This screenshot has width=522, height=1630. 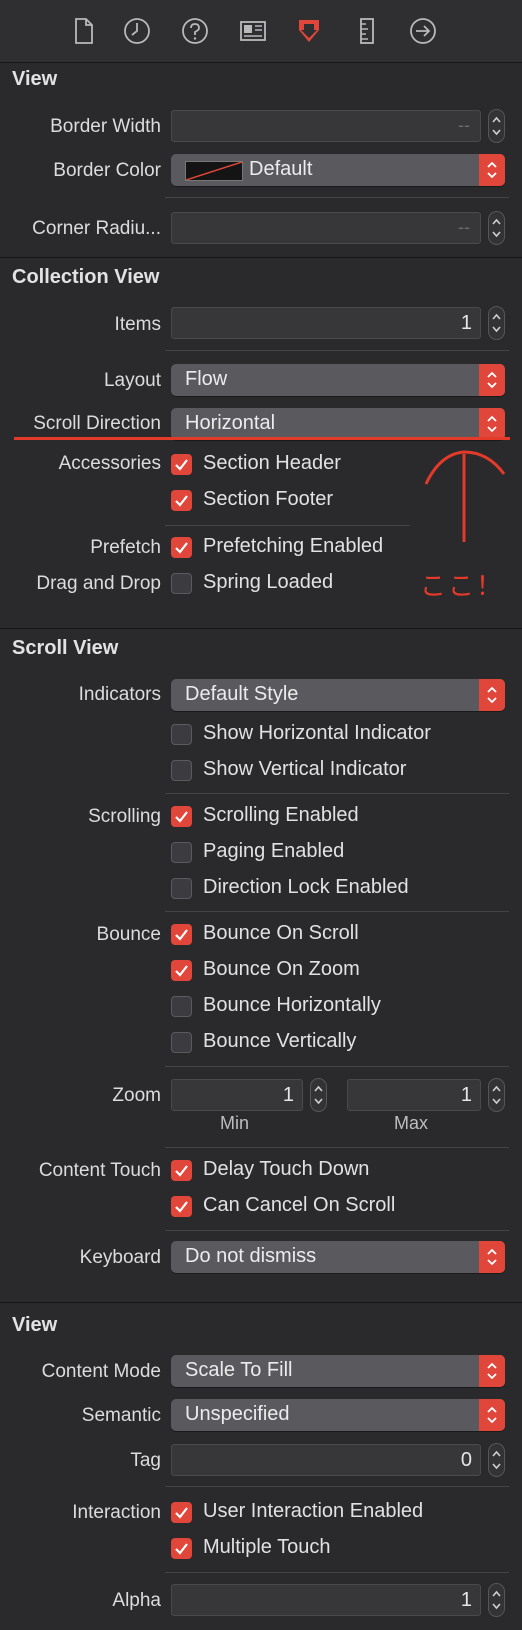 I want to click on history-icon, so click(x=137, y=31).